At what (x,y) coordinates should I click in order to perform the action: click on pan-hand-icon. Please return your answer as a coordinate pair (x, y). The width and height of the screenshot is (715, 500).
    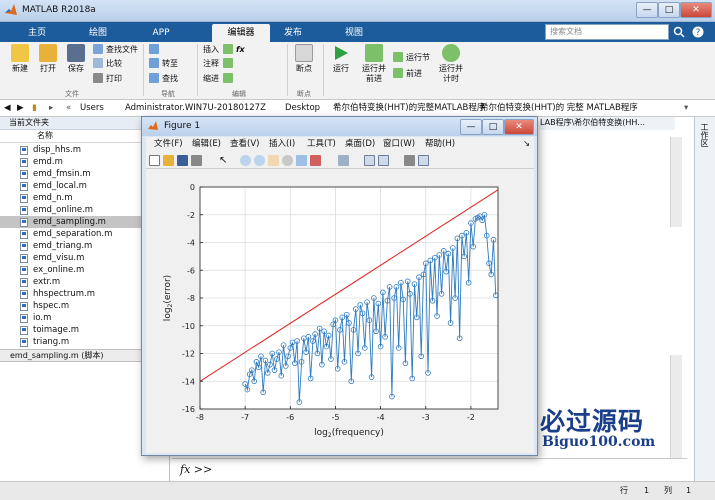
    Looking at the image, I should click on (273, 160).